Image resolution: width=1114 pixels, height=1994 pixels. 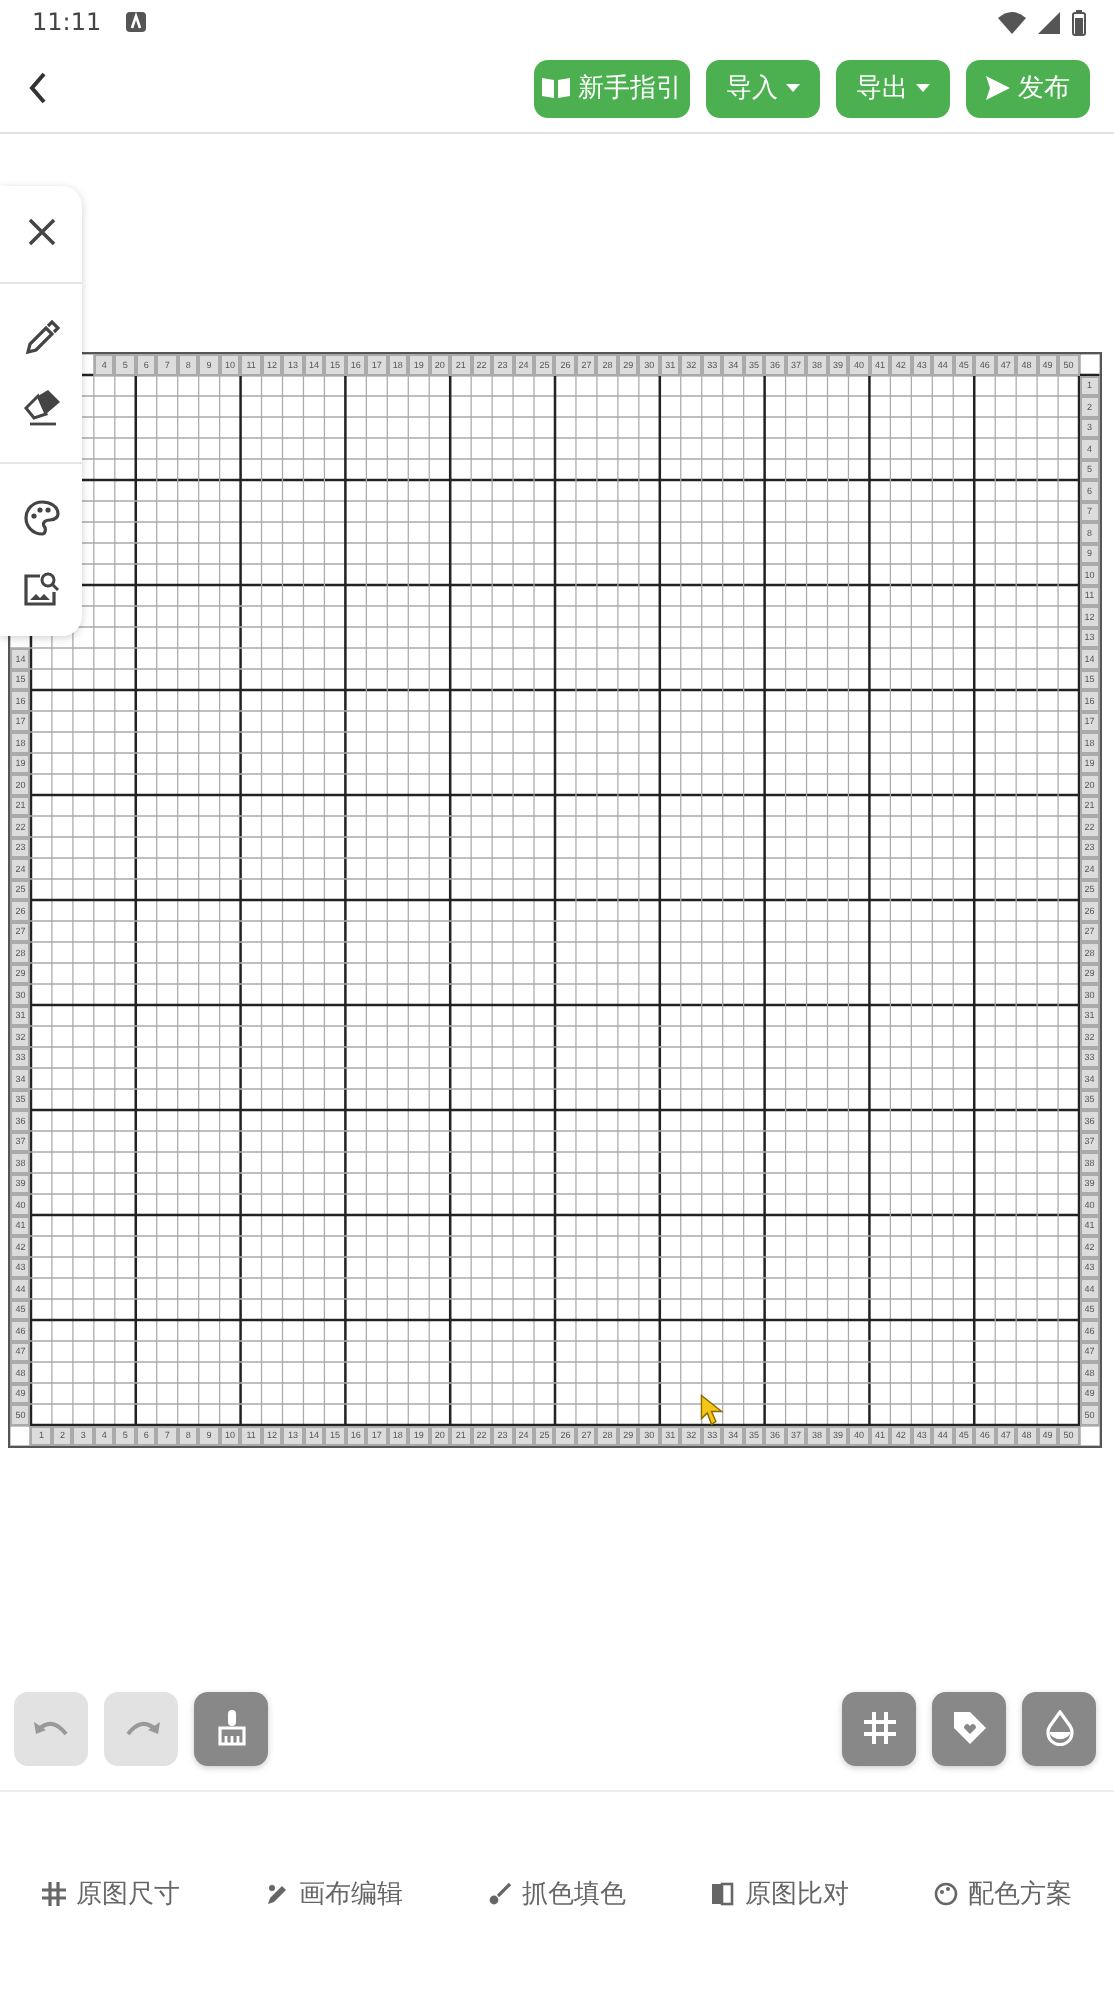 I want to click on grid-button, so click(x=879, y=1728).